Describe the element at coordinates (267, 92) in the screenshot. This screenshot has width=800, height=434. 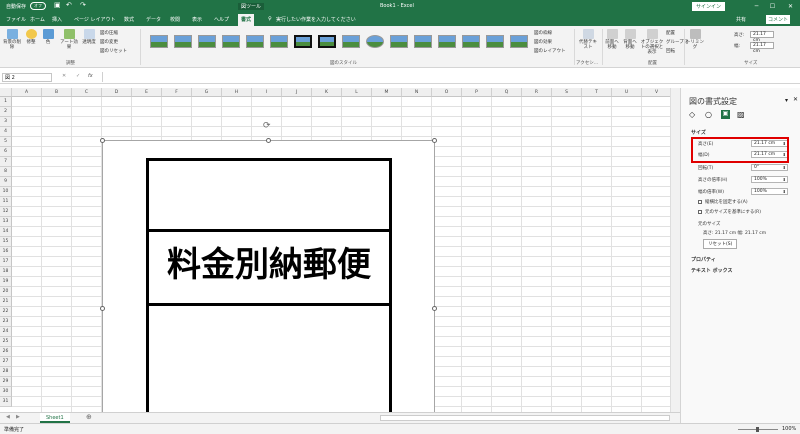
I see `column-header: I` at that location.